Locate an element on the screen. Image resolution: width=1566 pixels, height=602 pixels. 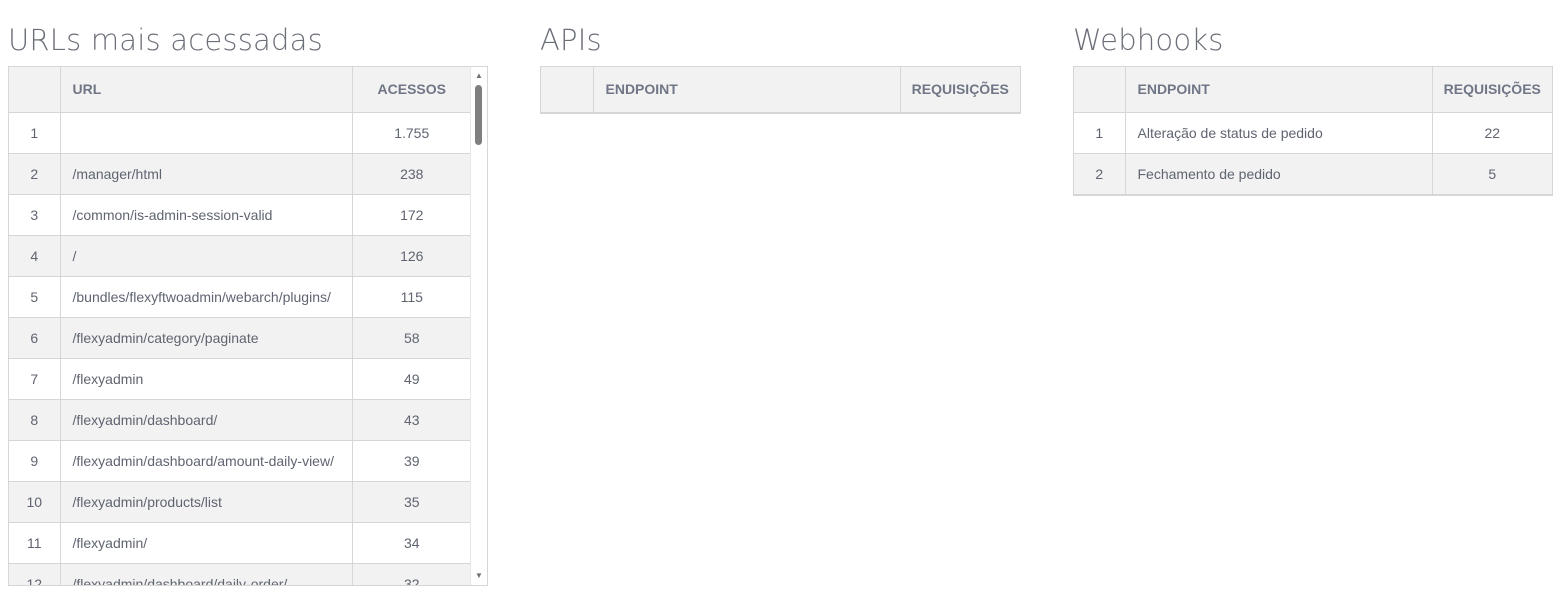
table-row: 1 Alteração de status de pedido 22 is located at coordinates (1313, 133).